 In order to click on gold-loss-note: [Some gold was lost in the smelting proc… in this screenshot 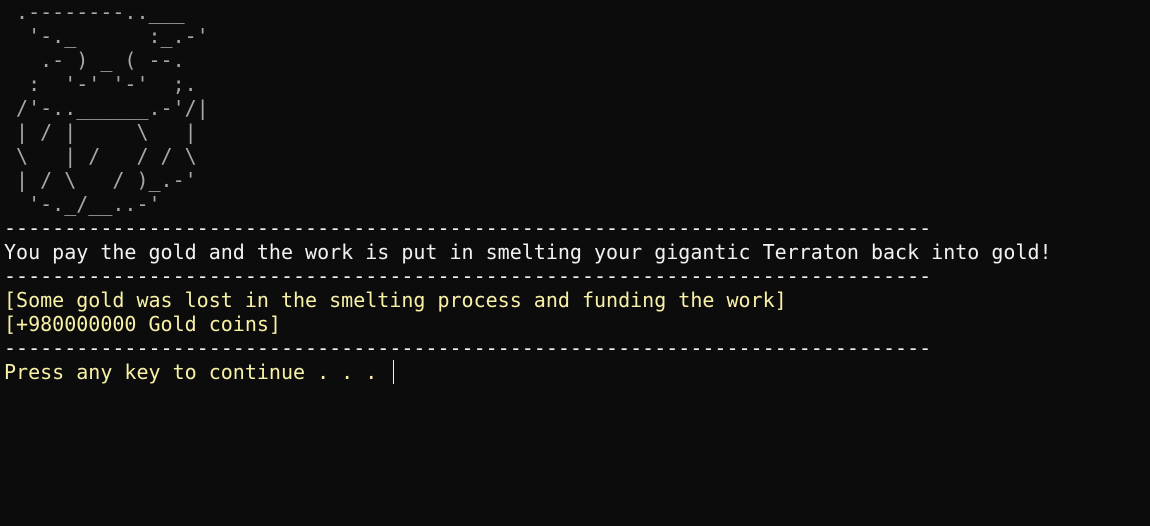, I will do `click(395, 300)`.